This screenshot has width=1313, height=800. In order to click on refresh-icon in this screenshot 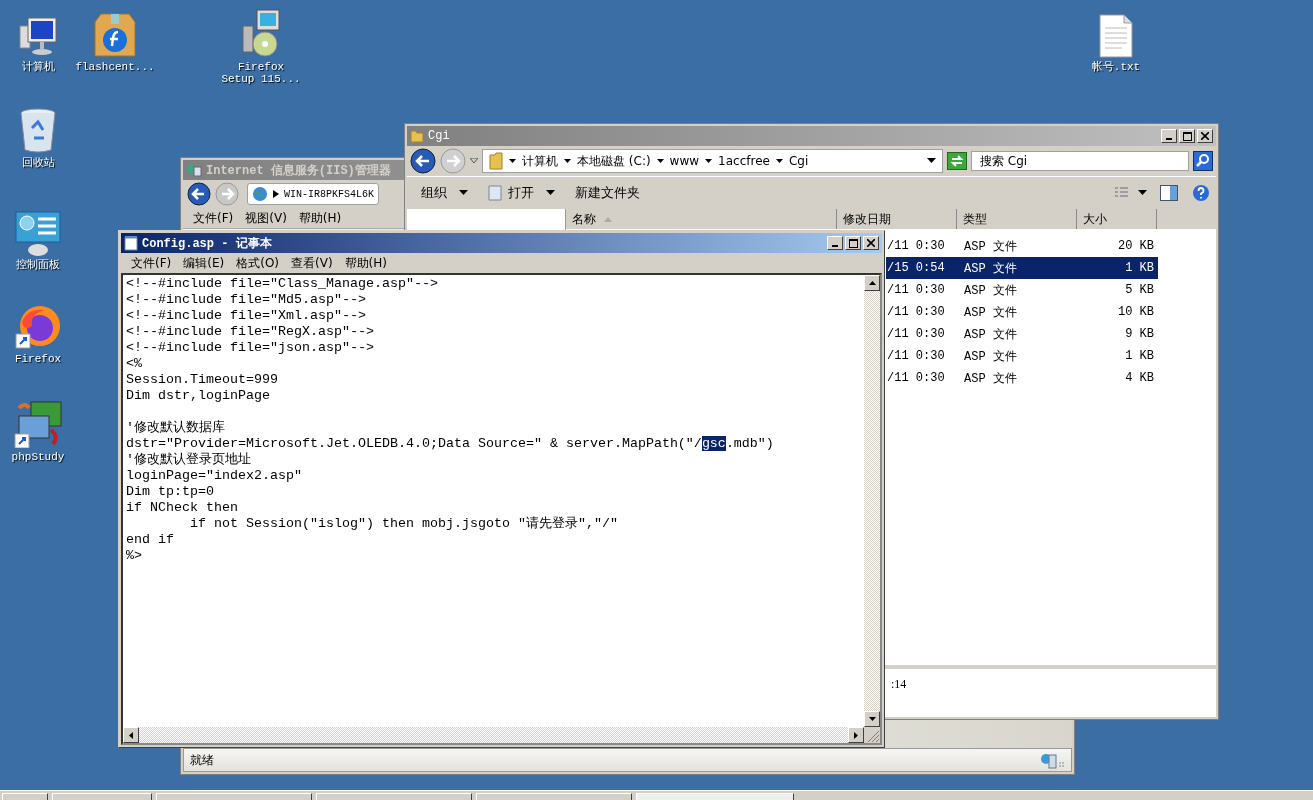, I will do `click(957, 161)`.